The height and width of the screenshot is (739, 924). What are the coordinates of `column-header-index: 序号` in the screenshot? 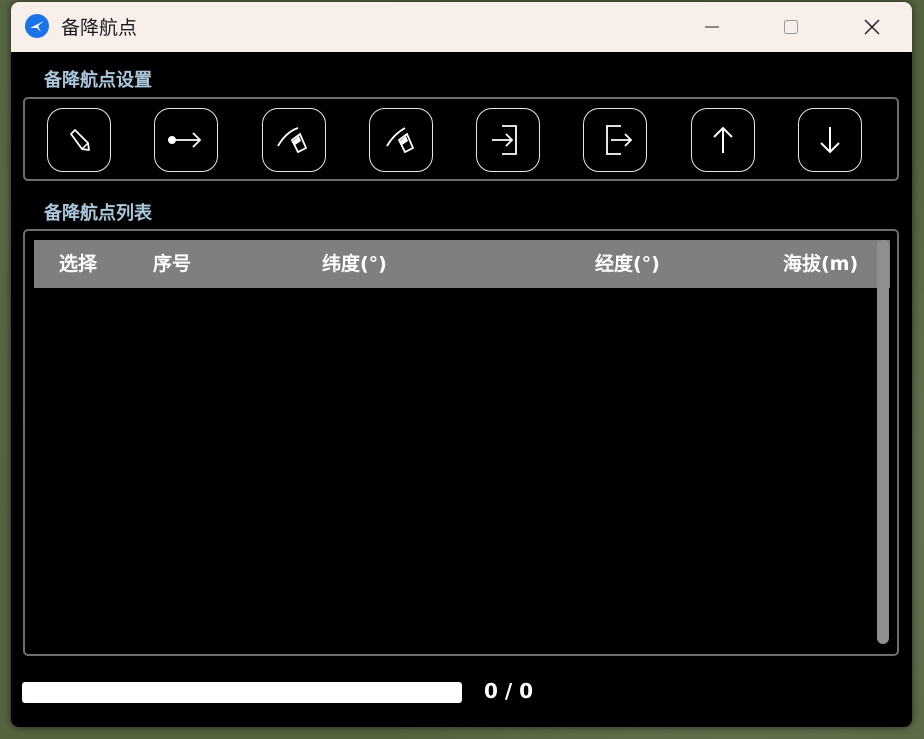 It's located at (172, 264).